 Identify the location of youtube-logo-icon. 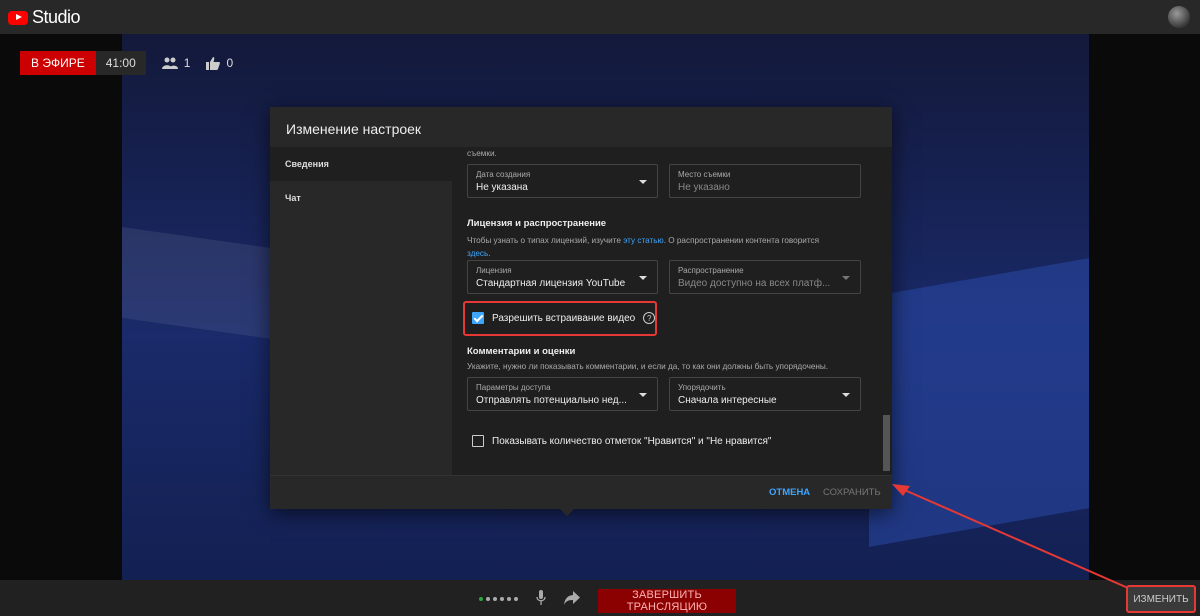
(18, 17).